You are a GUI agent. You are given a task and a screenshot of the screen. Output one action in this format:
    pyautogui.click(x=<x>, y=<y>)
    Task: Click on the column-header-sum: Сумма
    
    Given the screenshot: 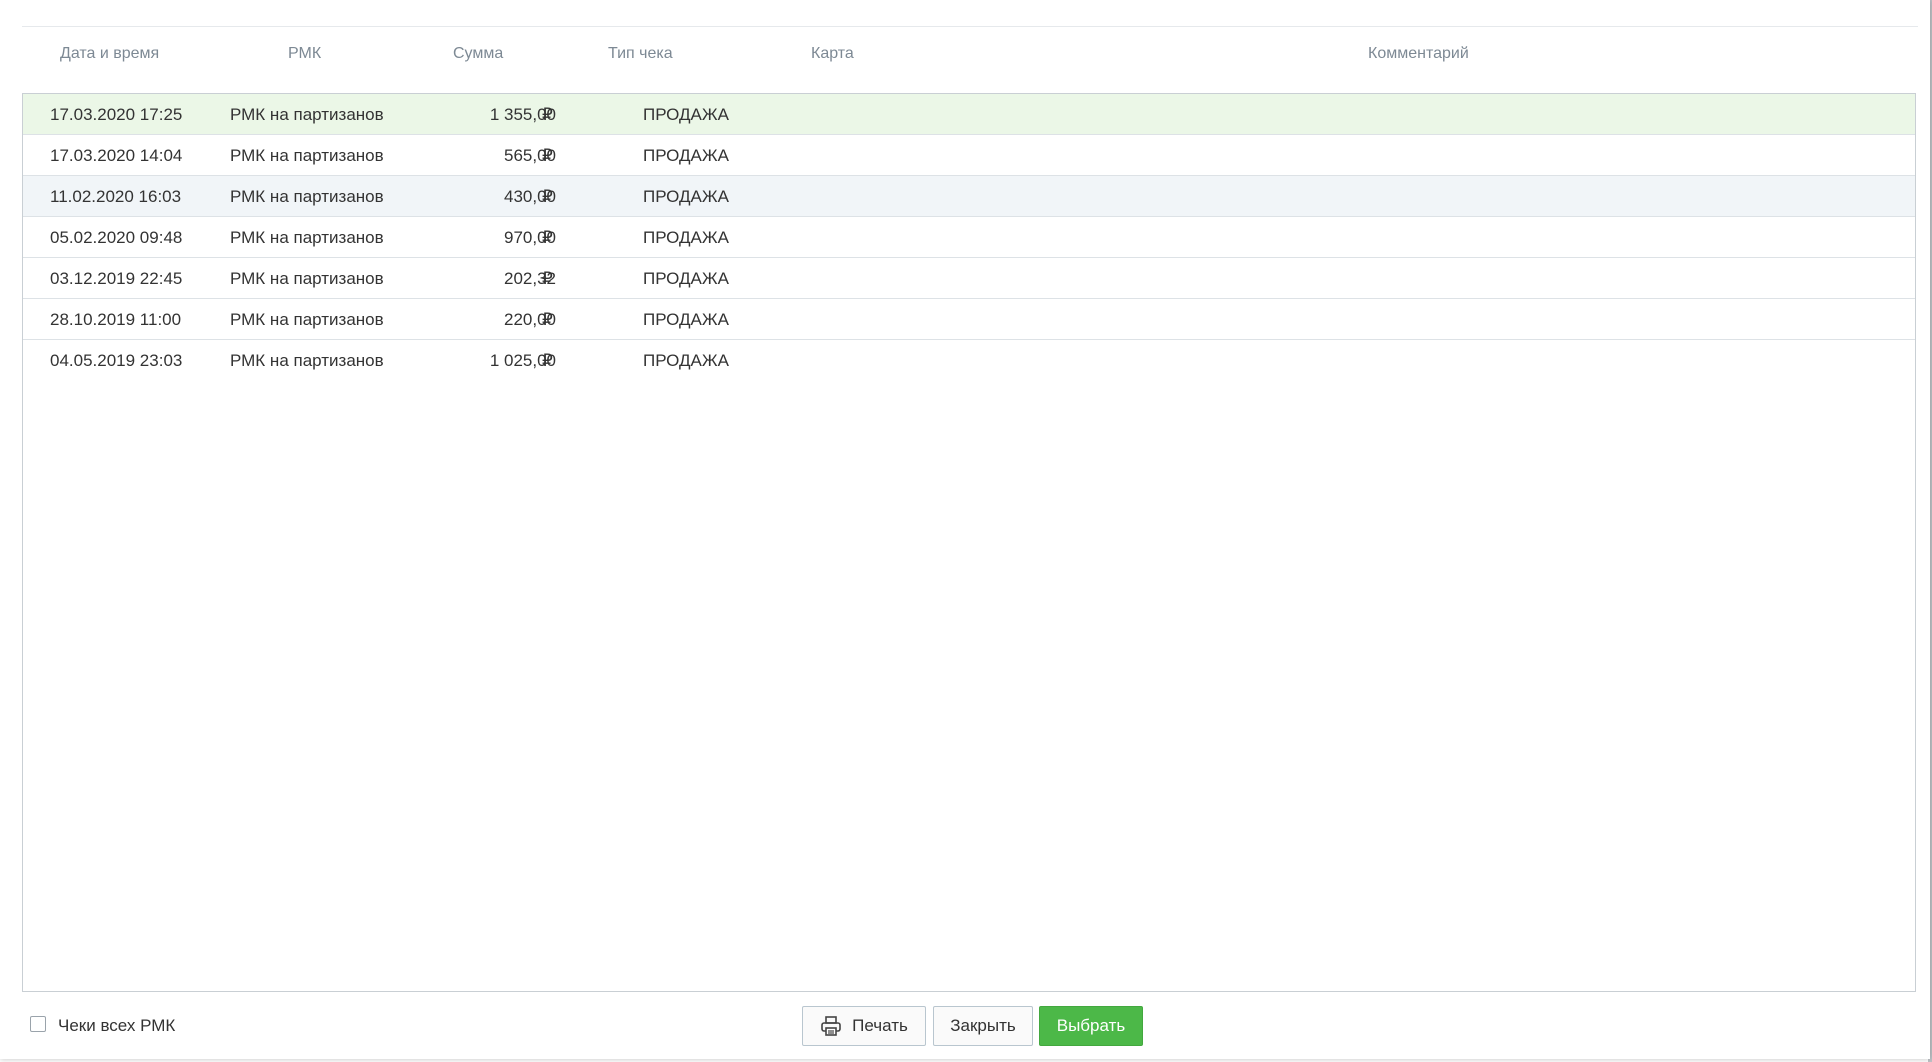 What is the action you would take?
    pyautogui.click(x=478, y=54)
    